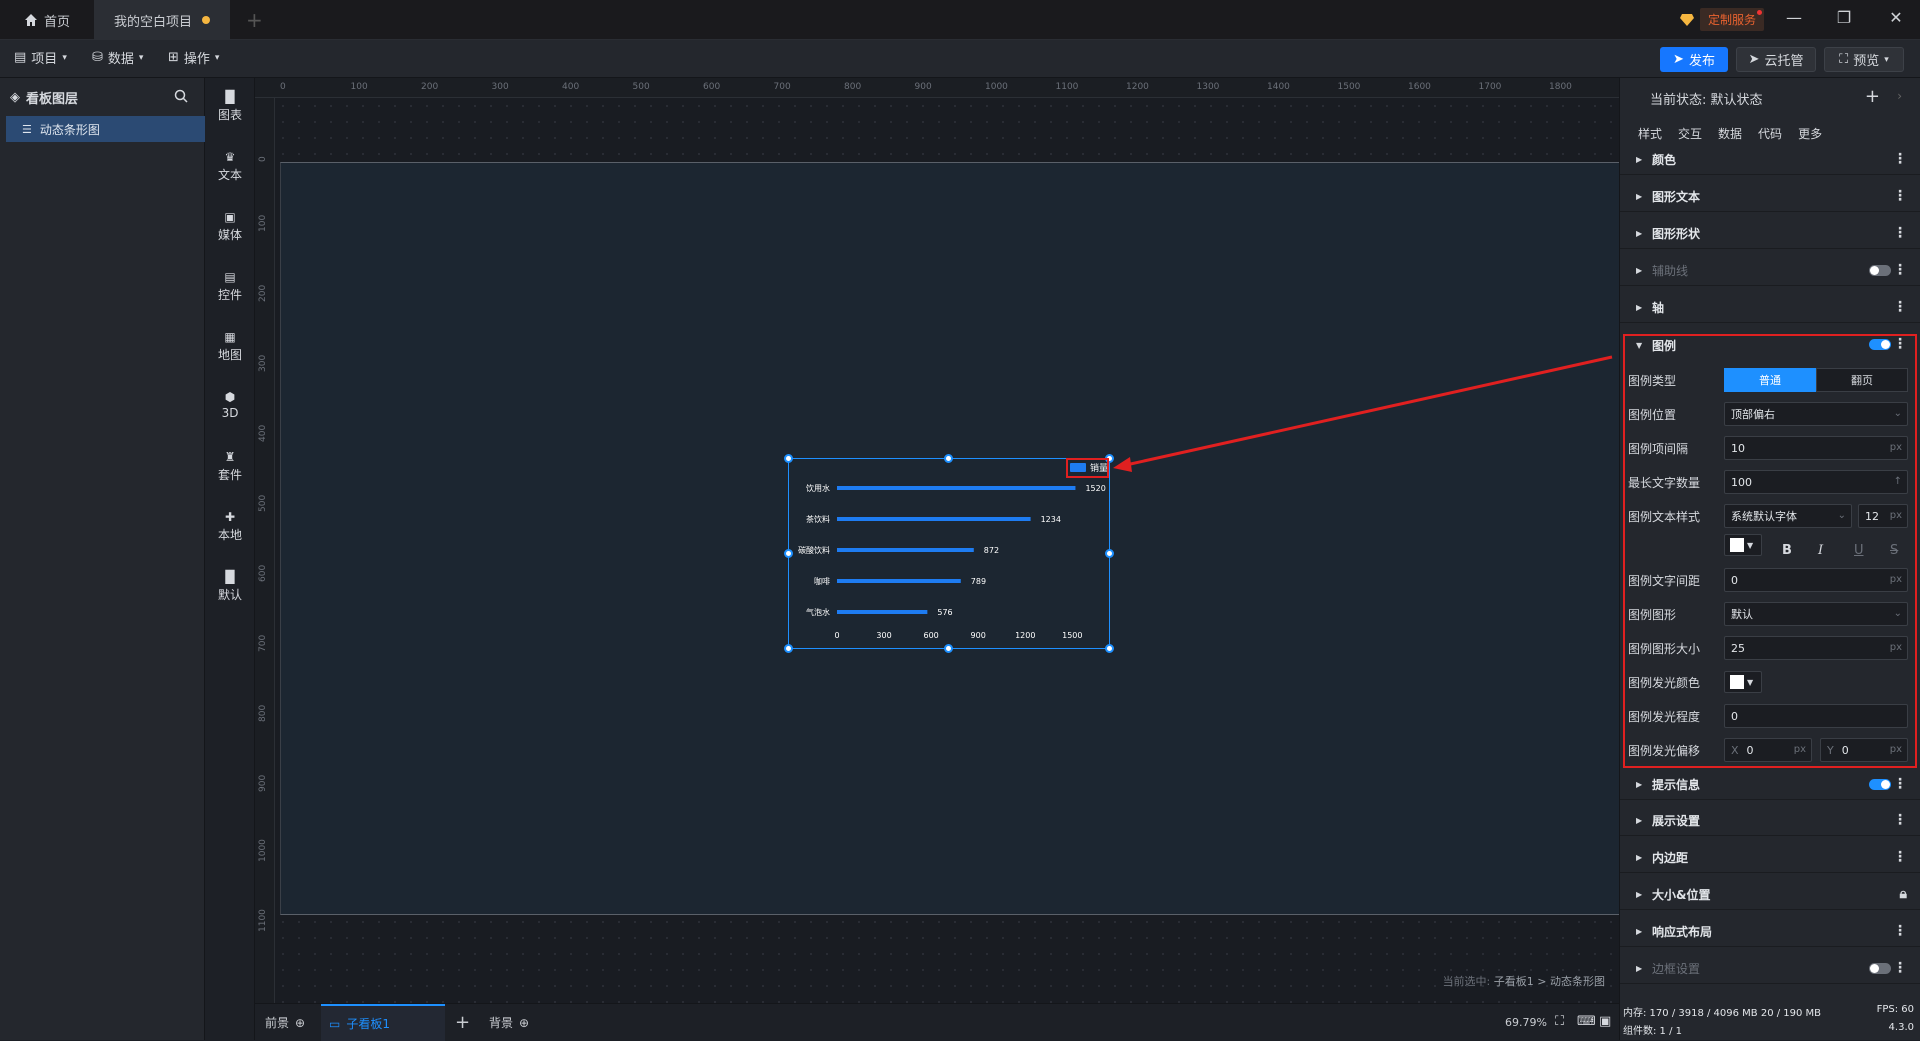  Describe the element at coordinates (462, 1022) in the screenshot. I see `add-board-icon: +` at that location.